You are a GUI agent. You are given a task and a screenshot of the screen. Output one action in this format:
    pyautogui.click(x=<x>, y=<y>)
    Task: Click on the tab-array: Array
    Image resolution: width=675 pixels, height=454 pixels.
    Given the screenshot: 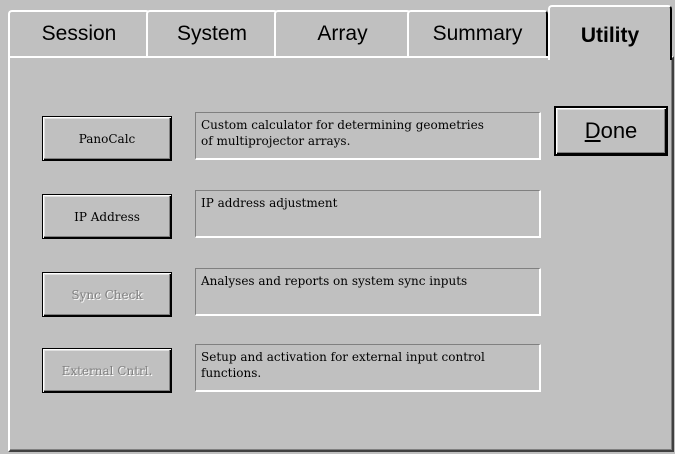 What is the action you would take?
    pyautogui.click(x=342, y=33)
    